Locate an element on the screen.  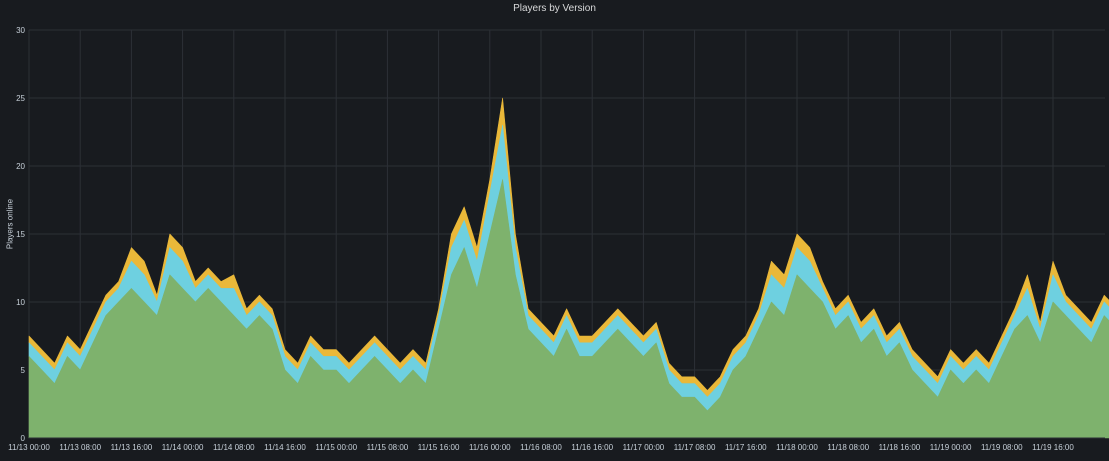
y-tick-label: 10 is located at coordinates (20, 302).